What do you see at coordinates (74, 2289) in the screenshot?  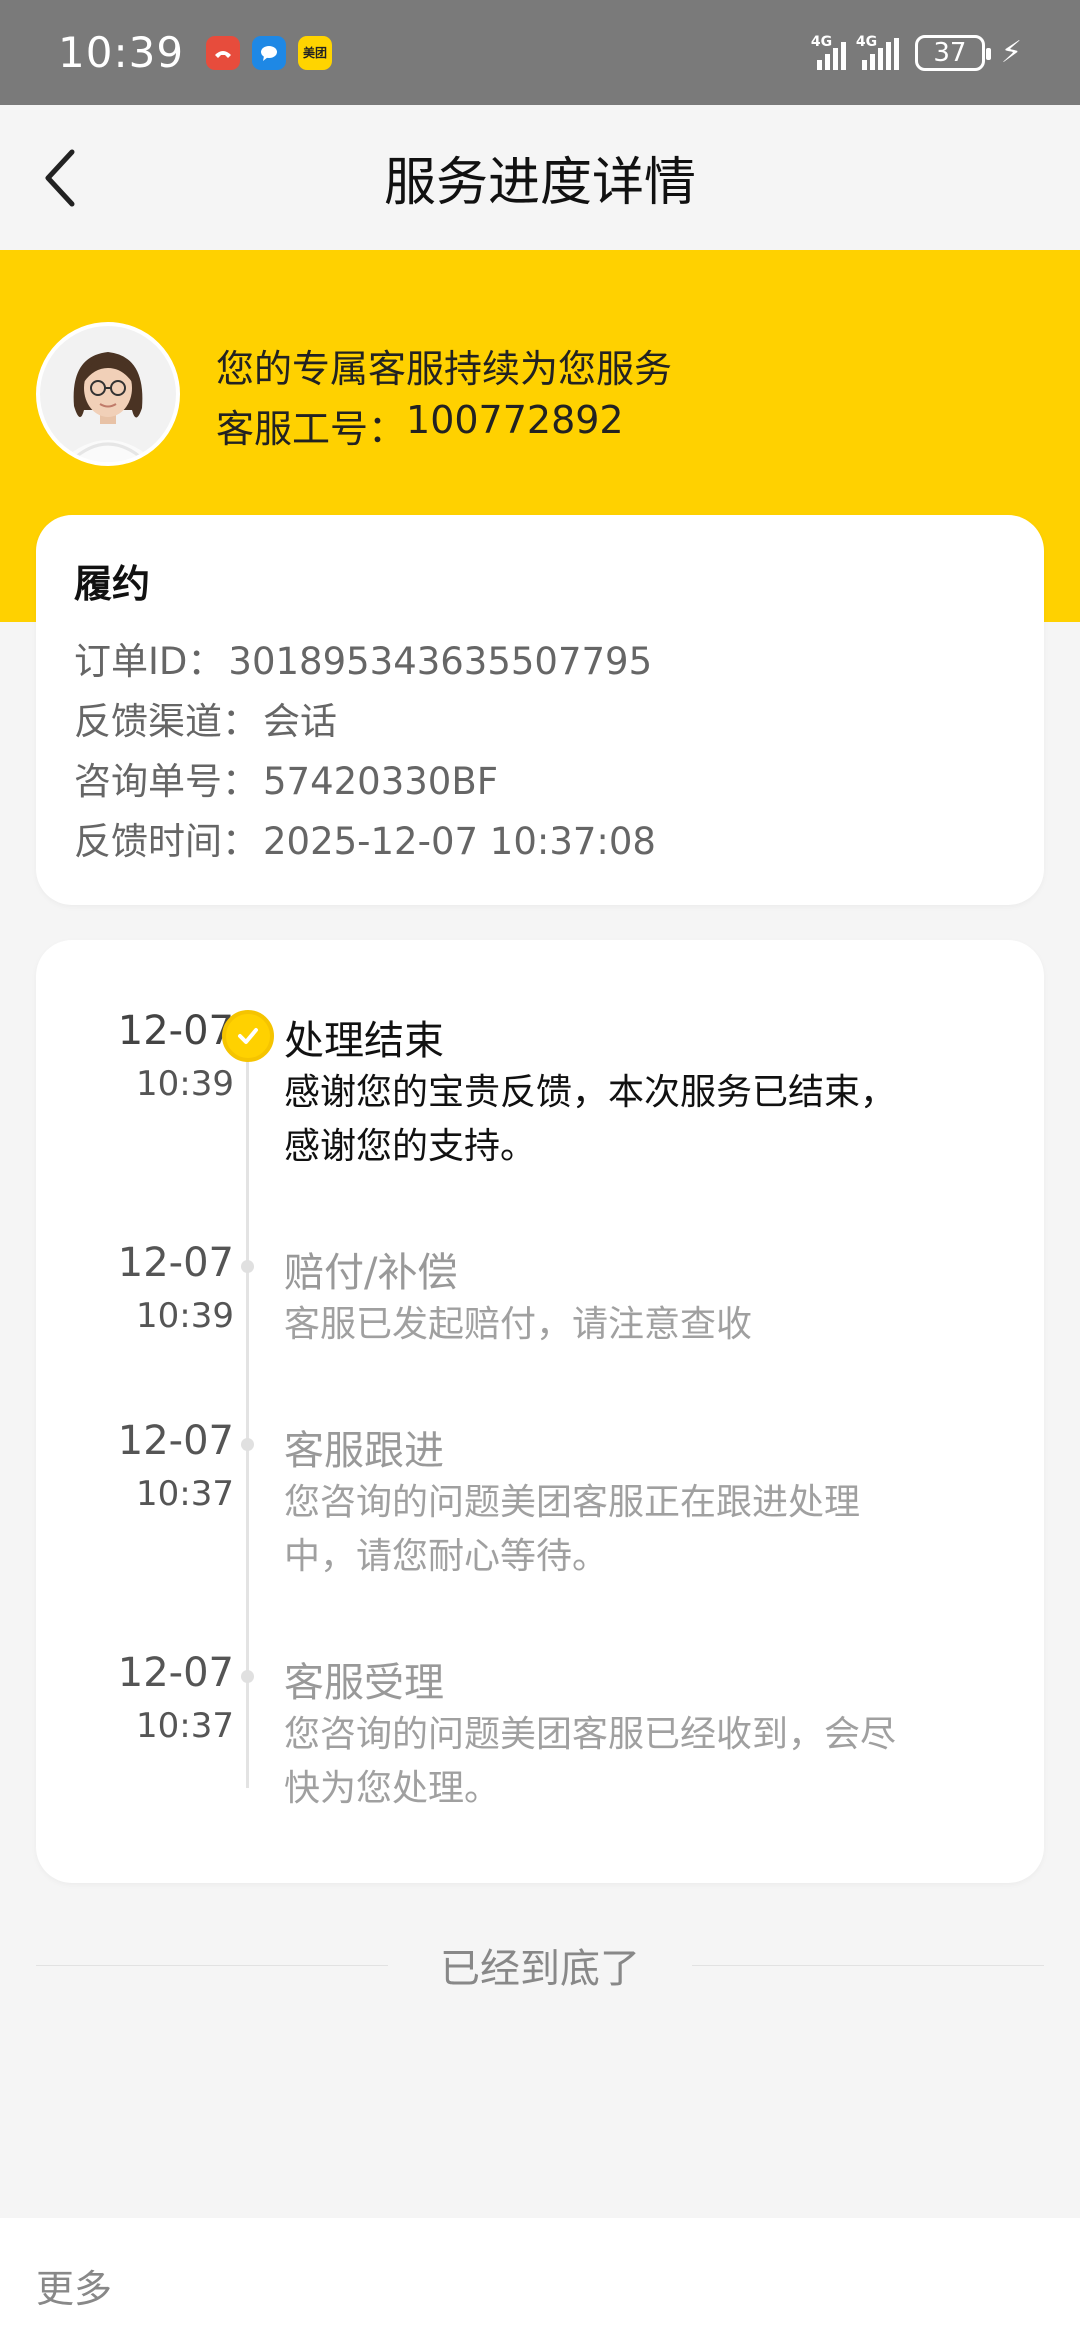 I see `more-button: 更多` at bounding box center [74, 2289].